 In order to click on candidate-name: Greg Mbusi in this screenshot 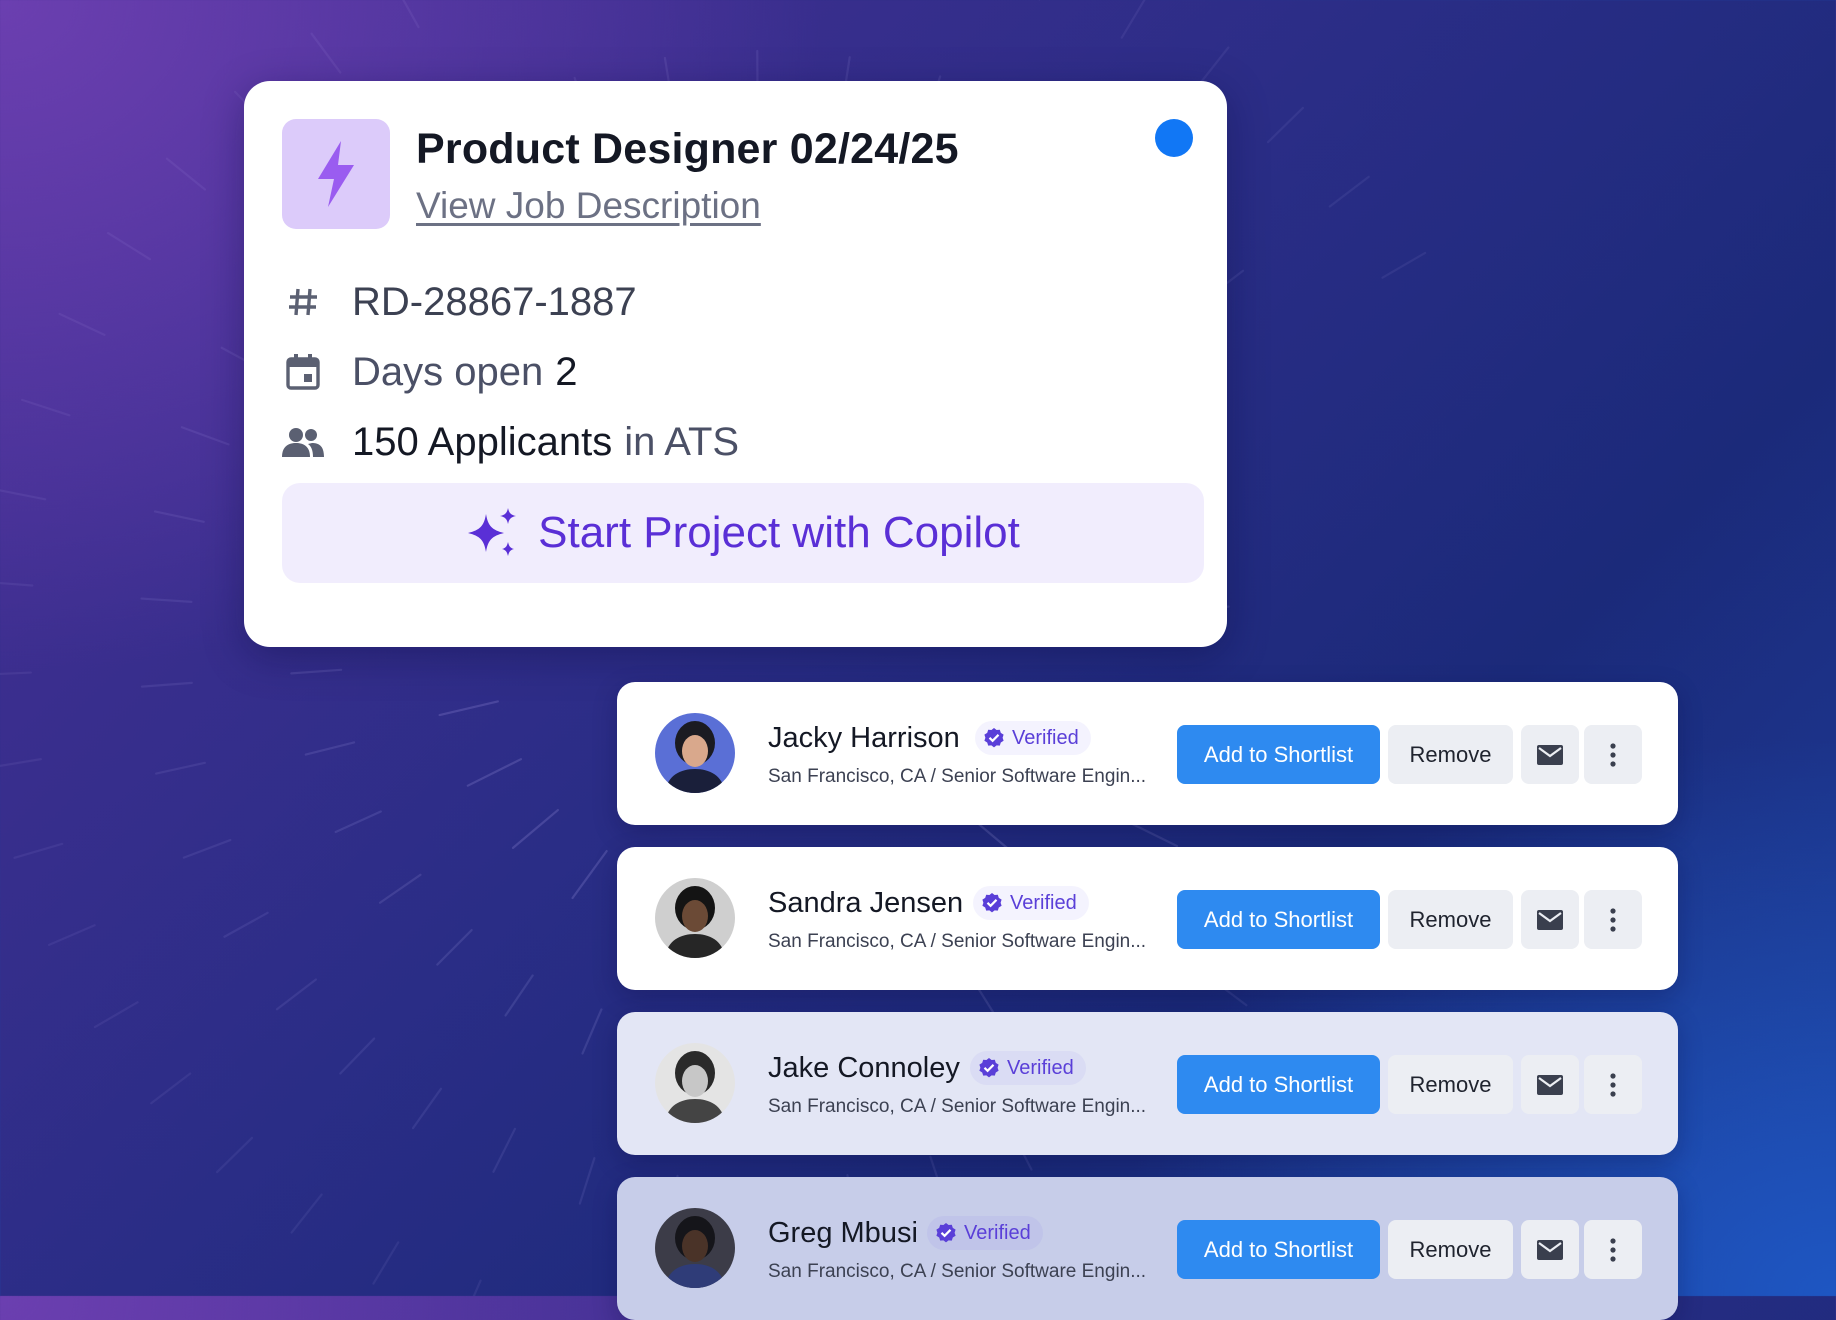, I will do `click(843, 1233)`.